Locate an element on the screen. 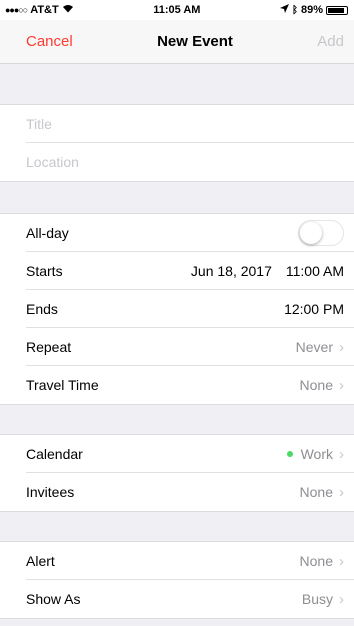 The height and width of the screenshot is (626, 354). status-left: ●●●○○ AT&T is located at coordinates (39, 10).